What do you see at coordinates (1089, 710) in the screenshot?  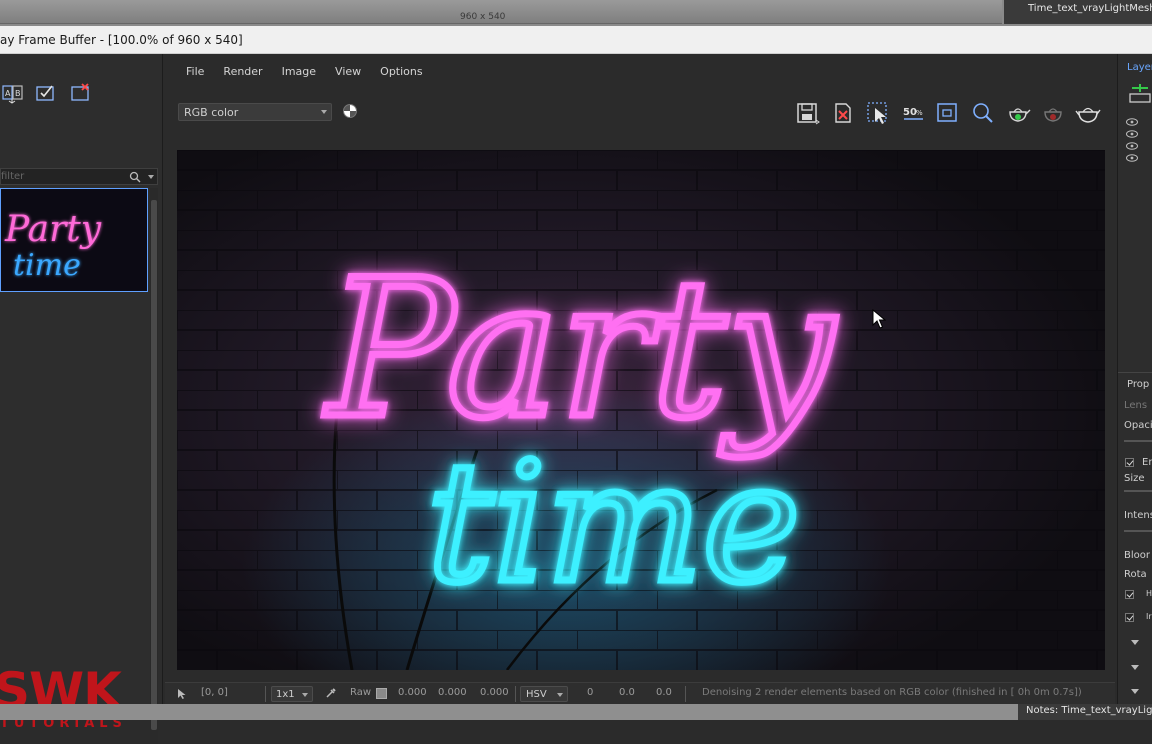 I see `notes-text: Notes: Time_text_vrayLigh` at bounding box center [1089, 710].